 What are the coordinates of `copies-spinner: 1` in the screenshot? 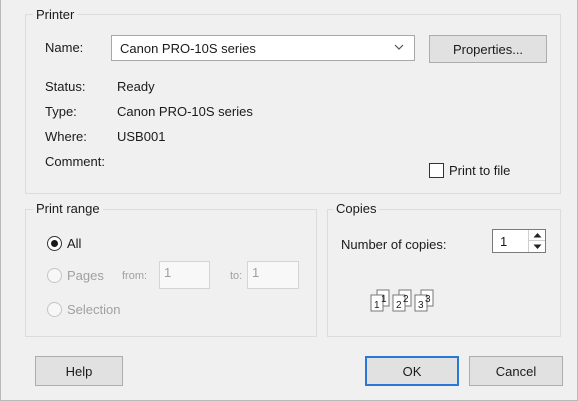 It's located at (519, 241).